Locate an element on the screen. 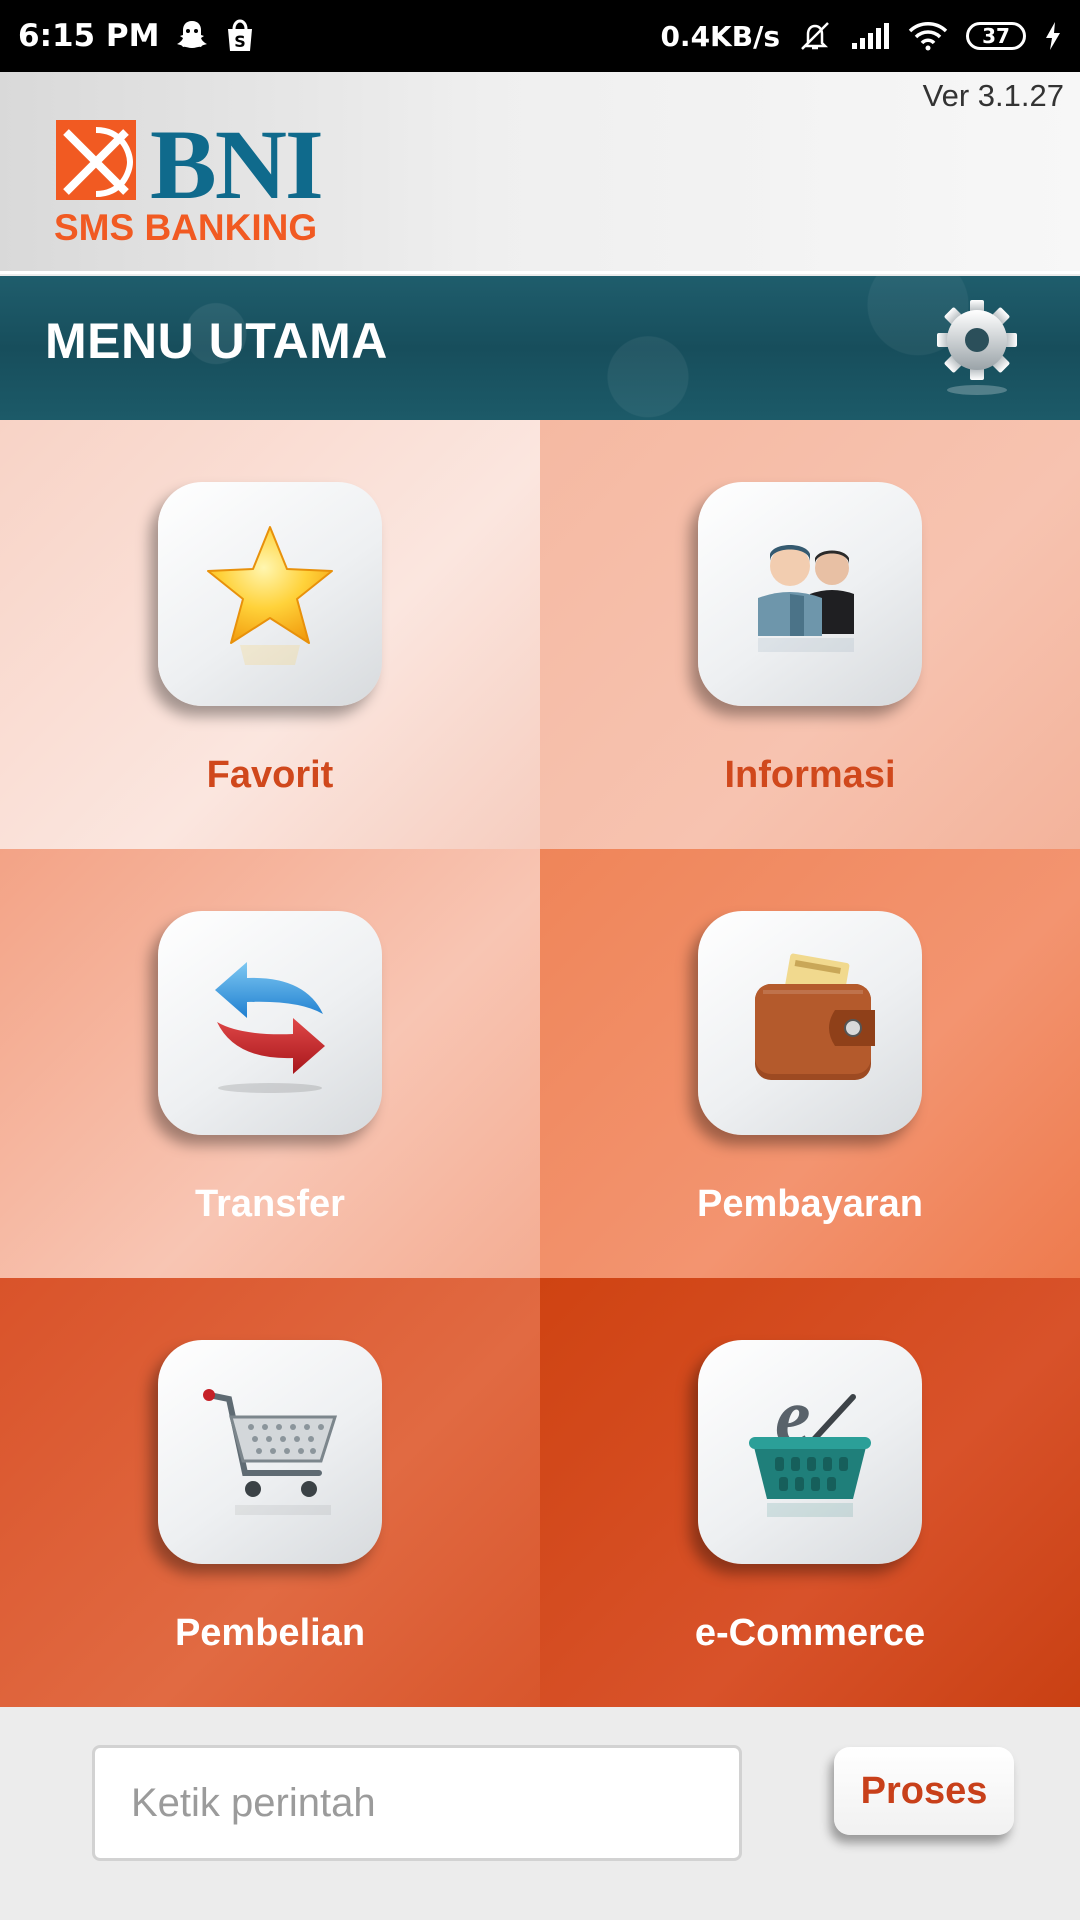  page-title: MENU UTAMA is located at coordinates (216, 341).